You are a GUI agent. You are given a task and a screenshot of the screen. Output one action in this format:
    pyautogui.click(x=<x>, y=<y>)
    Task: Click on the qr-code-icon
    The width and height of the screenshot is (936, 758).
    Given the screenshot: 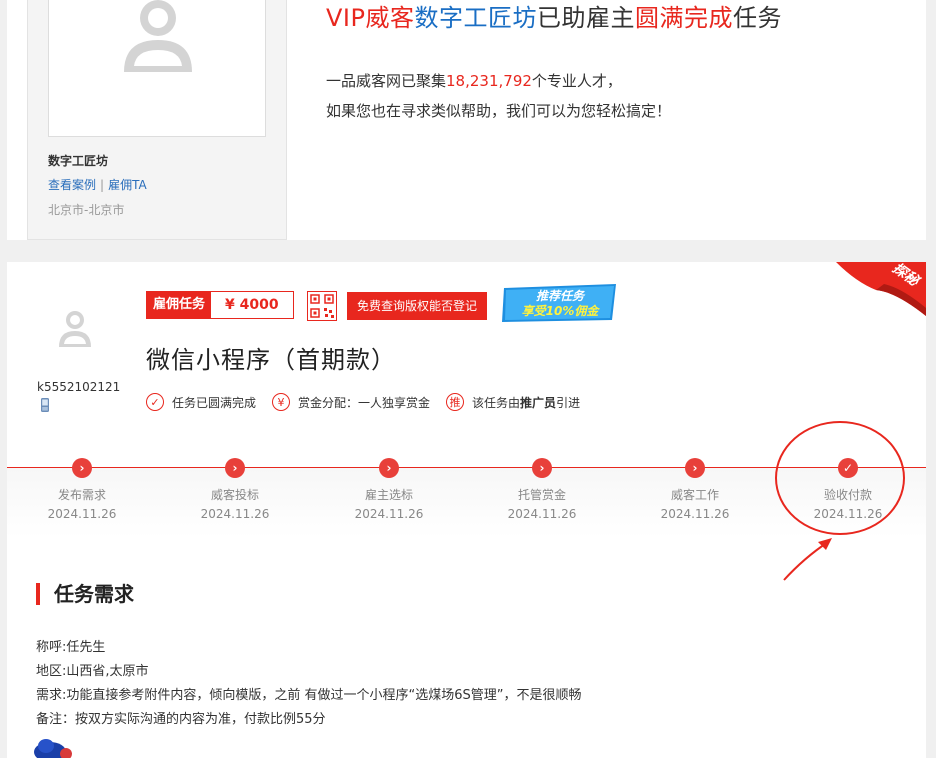 What is the action you would take?
    pyautogui.click(x=322, y=306)
    